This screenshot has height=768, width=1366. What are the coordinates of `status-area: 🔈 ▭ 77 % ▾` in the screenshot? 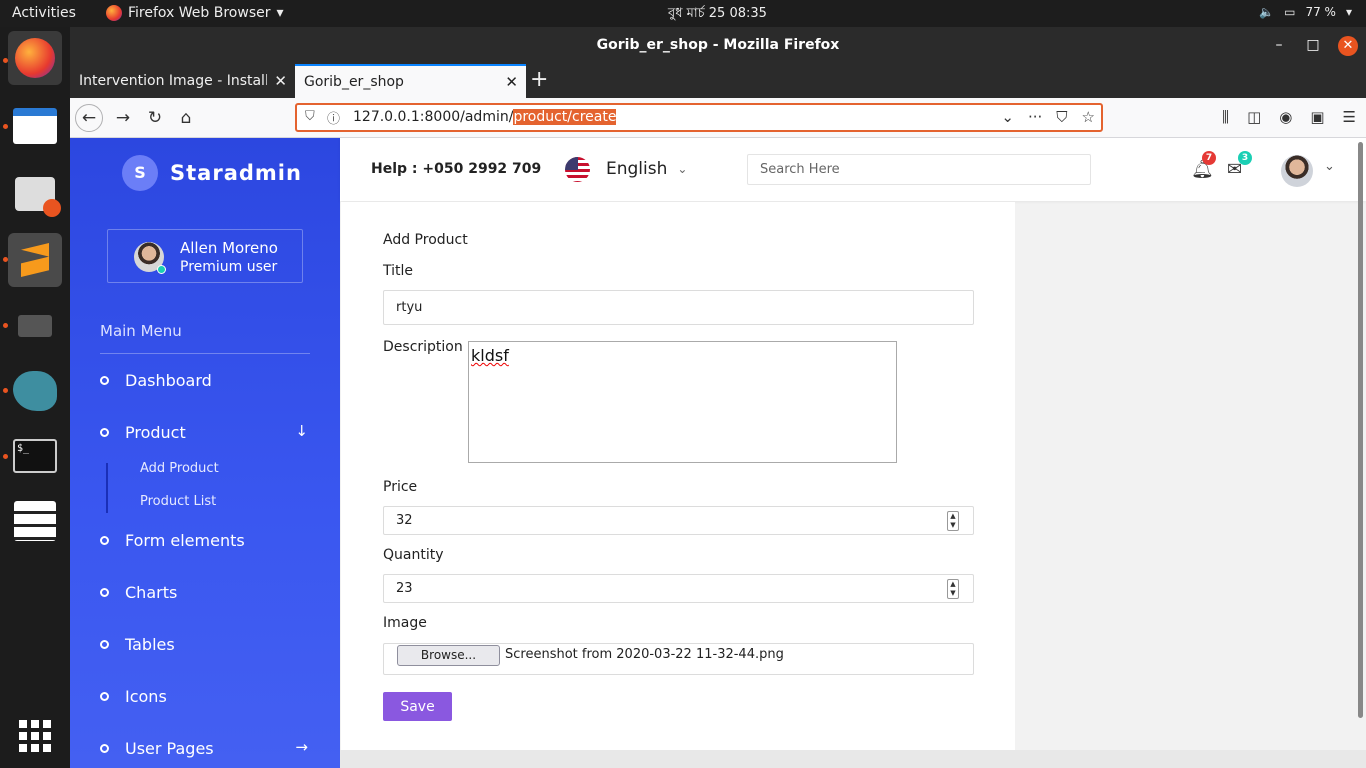 It's located at (1305, 12).